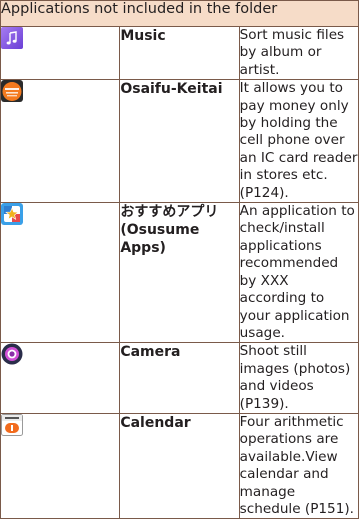  I want to click on table-header-row: Applications not included in the folder, so click(179, 13).